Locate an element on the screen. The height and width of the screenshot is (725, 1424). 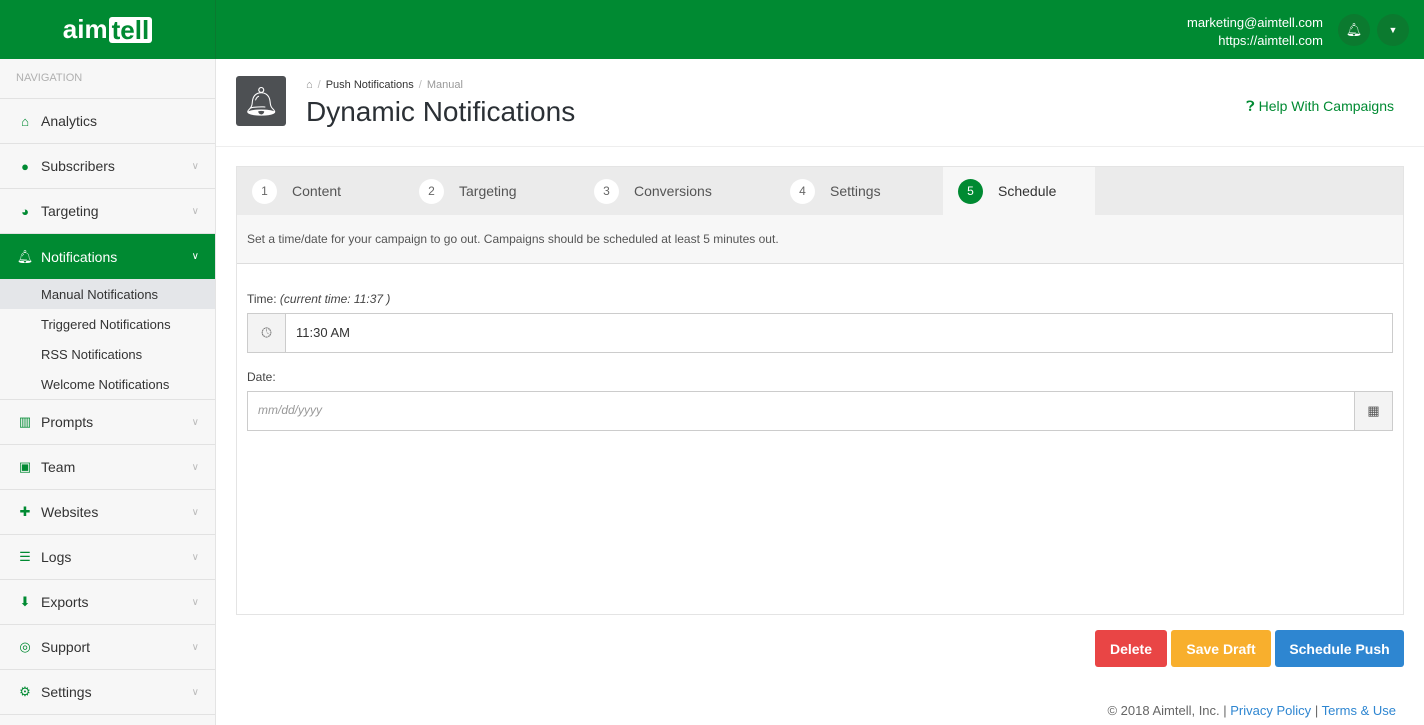
tab-label: Content is located at coordinates (317, 191).